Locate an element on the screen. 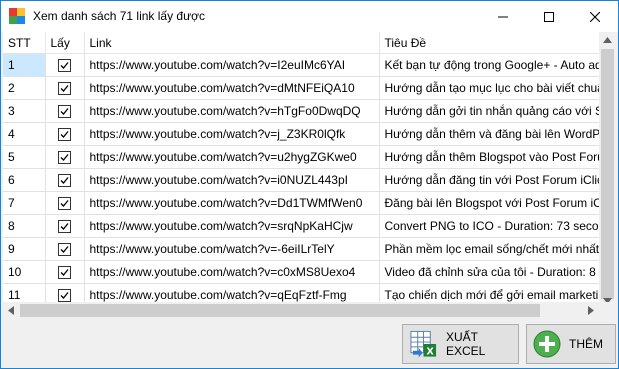 The width and height of the screenshot is (619, 369). add-circle-icon is located at coordinates (547, 344).